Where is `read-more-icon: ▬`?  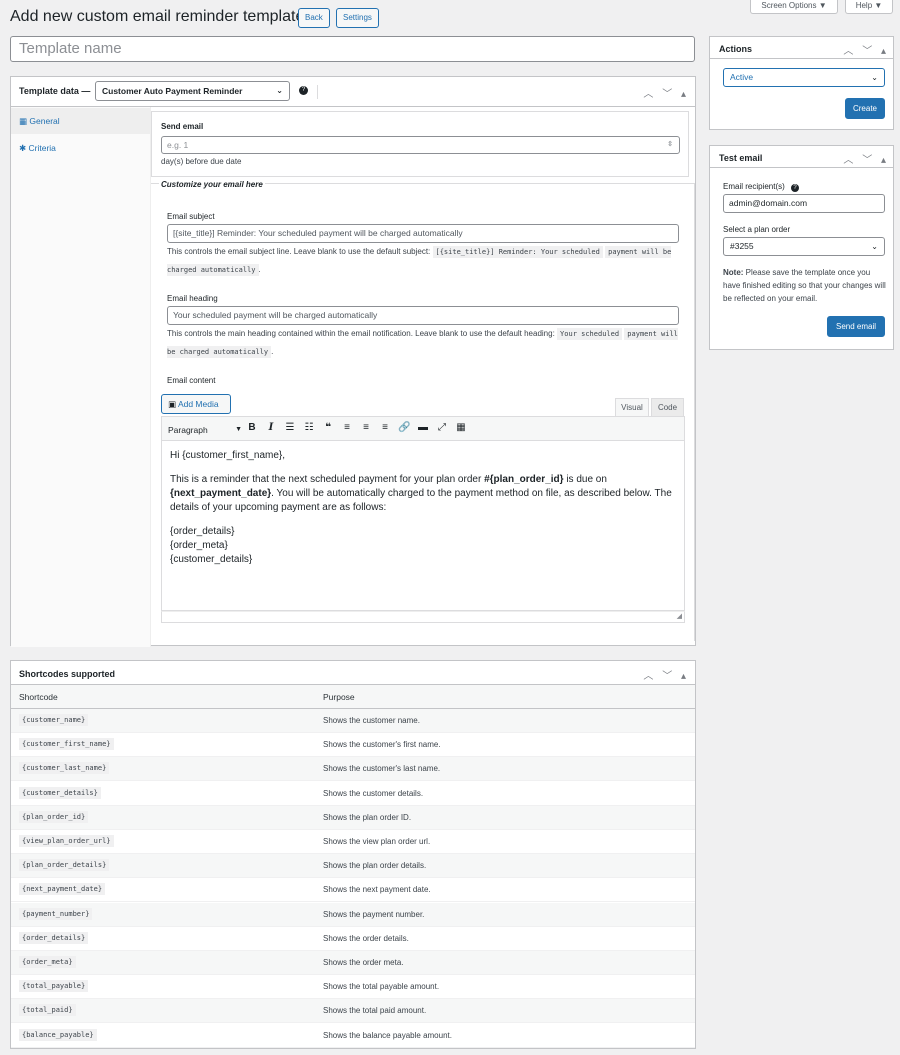
read-more-icon: ▬ is located at coordinates (423, 427).